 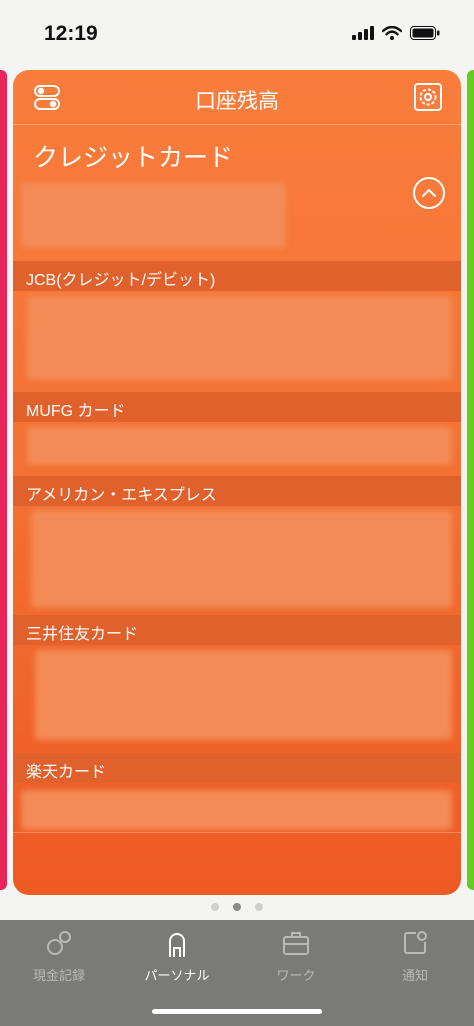 I want to click on section-label: アメリカン・エキスプレス, so click(x=121, y=495).